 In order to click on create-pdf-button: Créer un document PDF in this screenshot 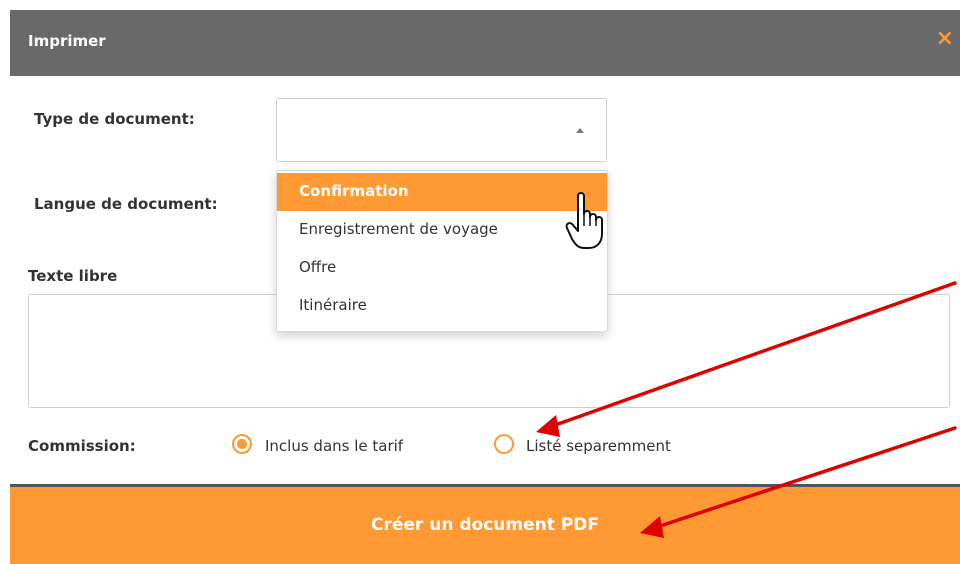, I will do `click(485, 524)`.